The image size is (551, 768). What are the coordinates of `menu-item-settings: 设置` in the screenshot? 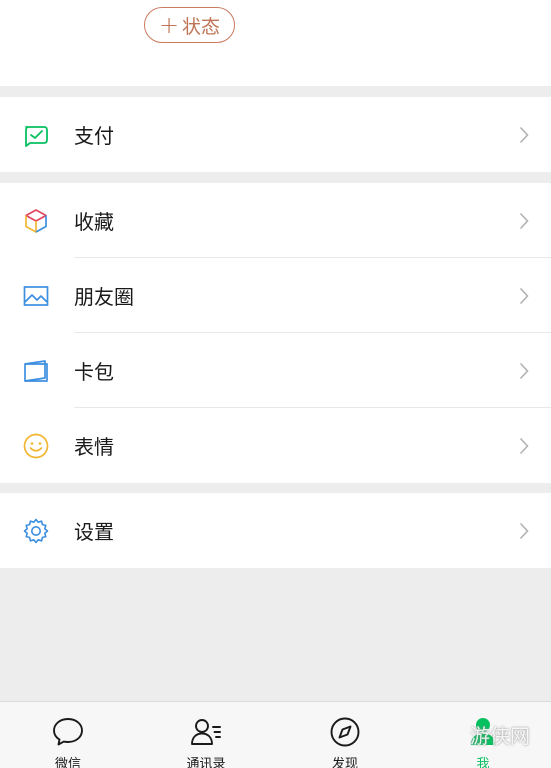 It's located at (275, 530).